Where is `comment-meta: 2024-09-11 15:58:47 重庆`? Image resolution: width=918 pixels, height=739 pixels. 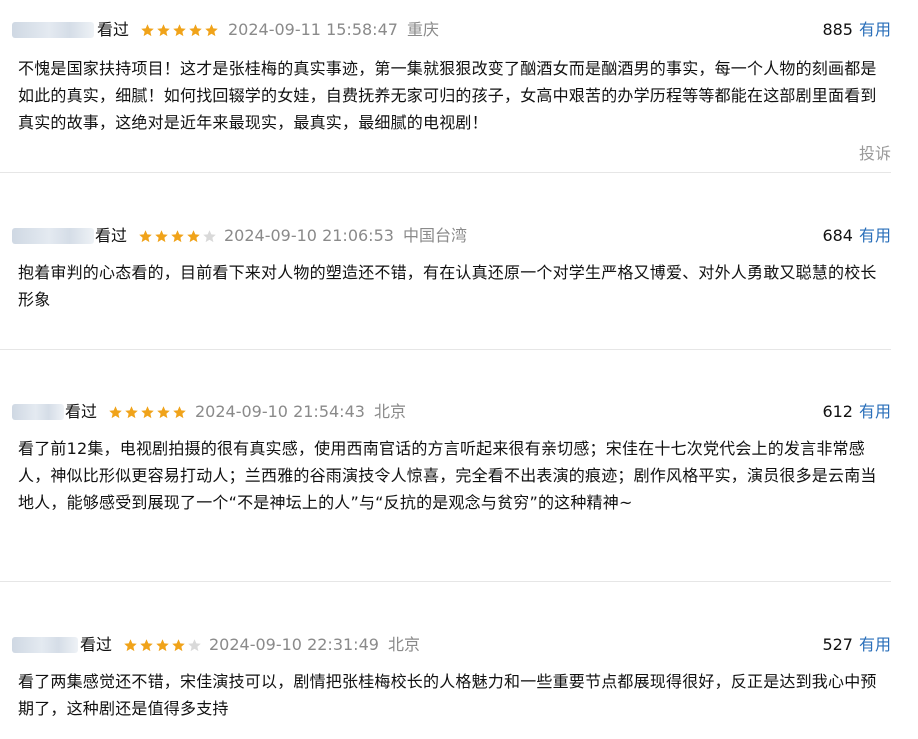
comment-meta: 2024-09-11 15:58:47 重庆 is located at coordinates (333, 30).